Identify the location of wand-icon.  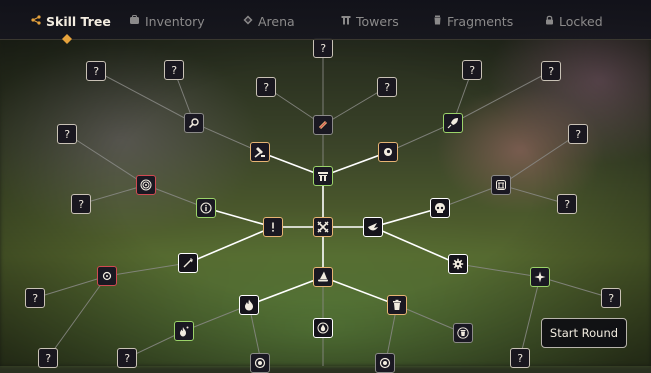
(188, 263).